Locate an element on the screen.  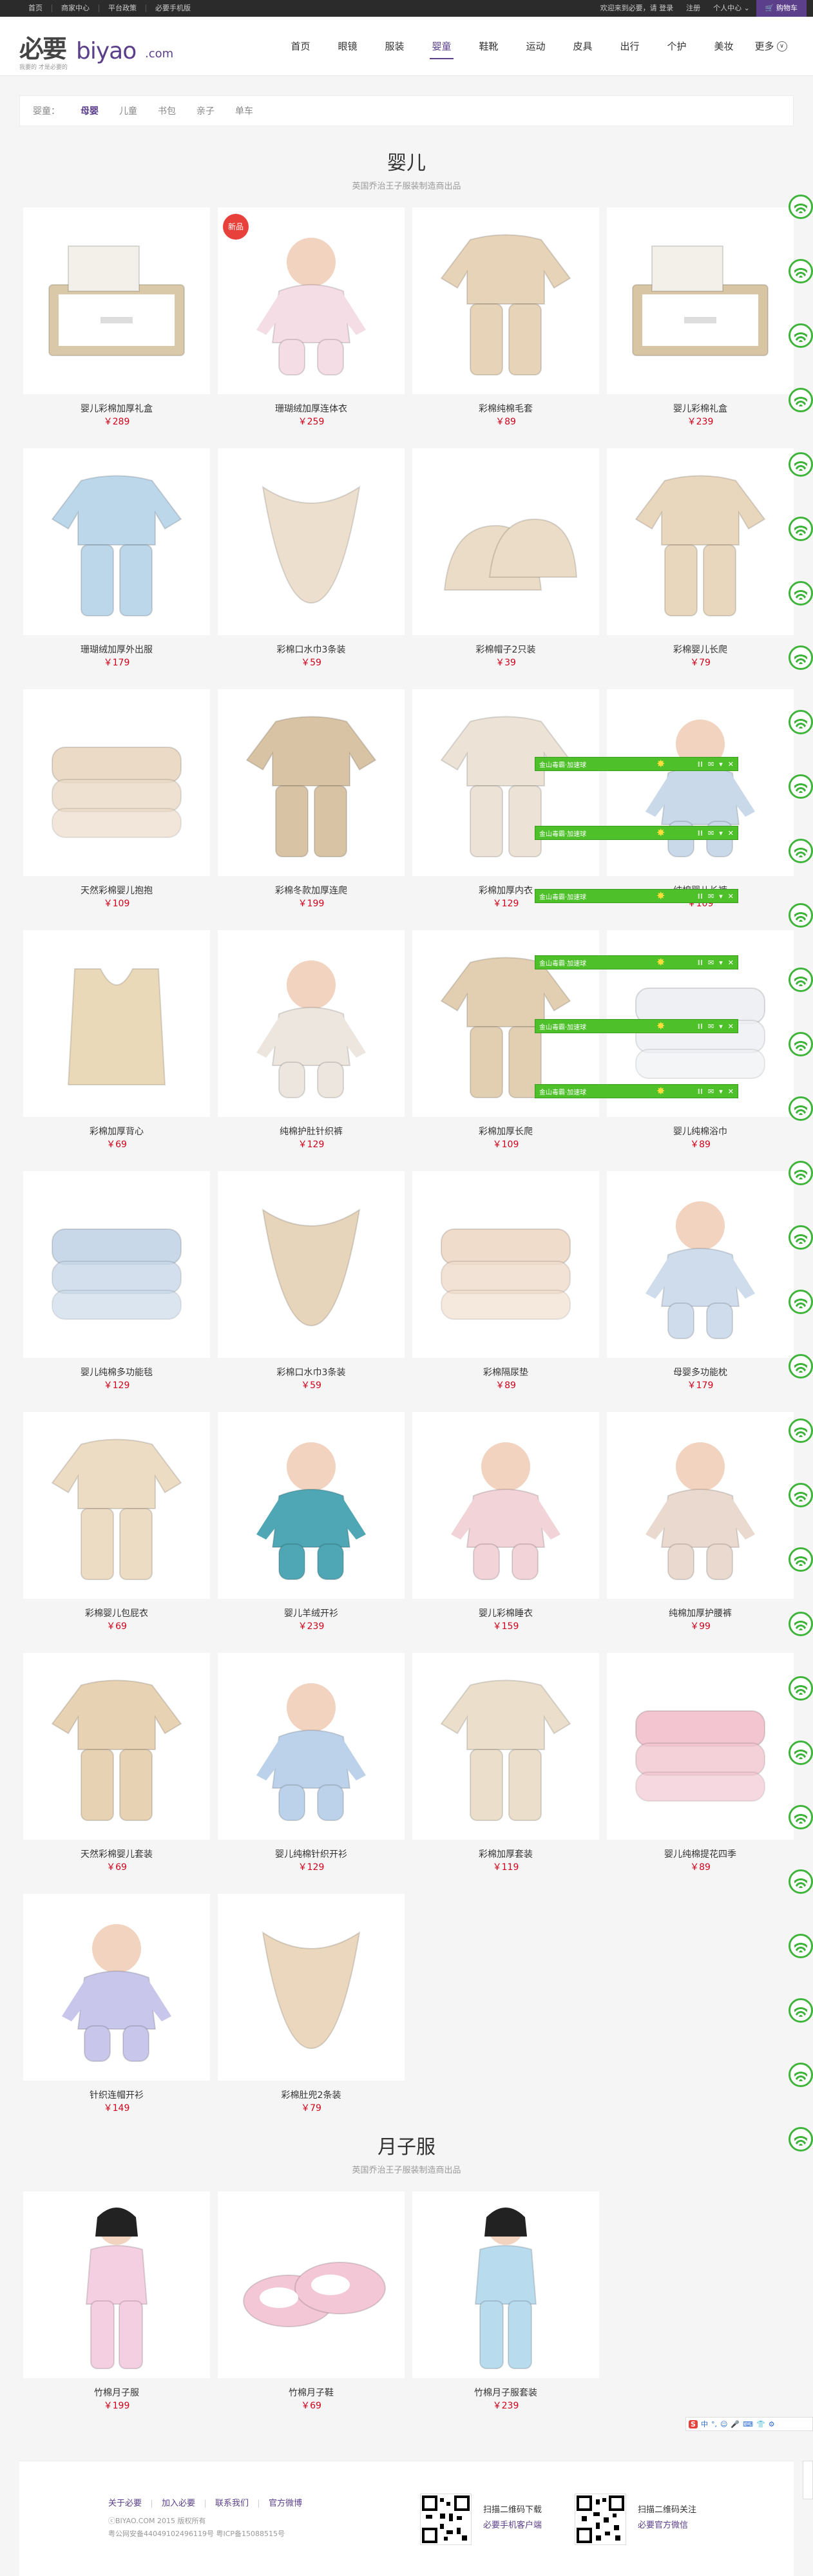
nav-item-baby: 婴童 is located at coordinates (442, 46).